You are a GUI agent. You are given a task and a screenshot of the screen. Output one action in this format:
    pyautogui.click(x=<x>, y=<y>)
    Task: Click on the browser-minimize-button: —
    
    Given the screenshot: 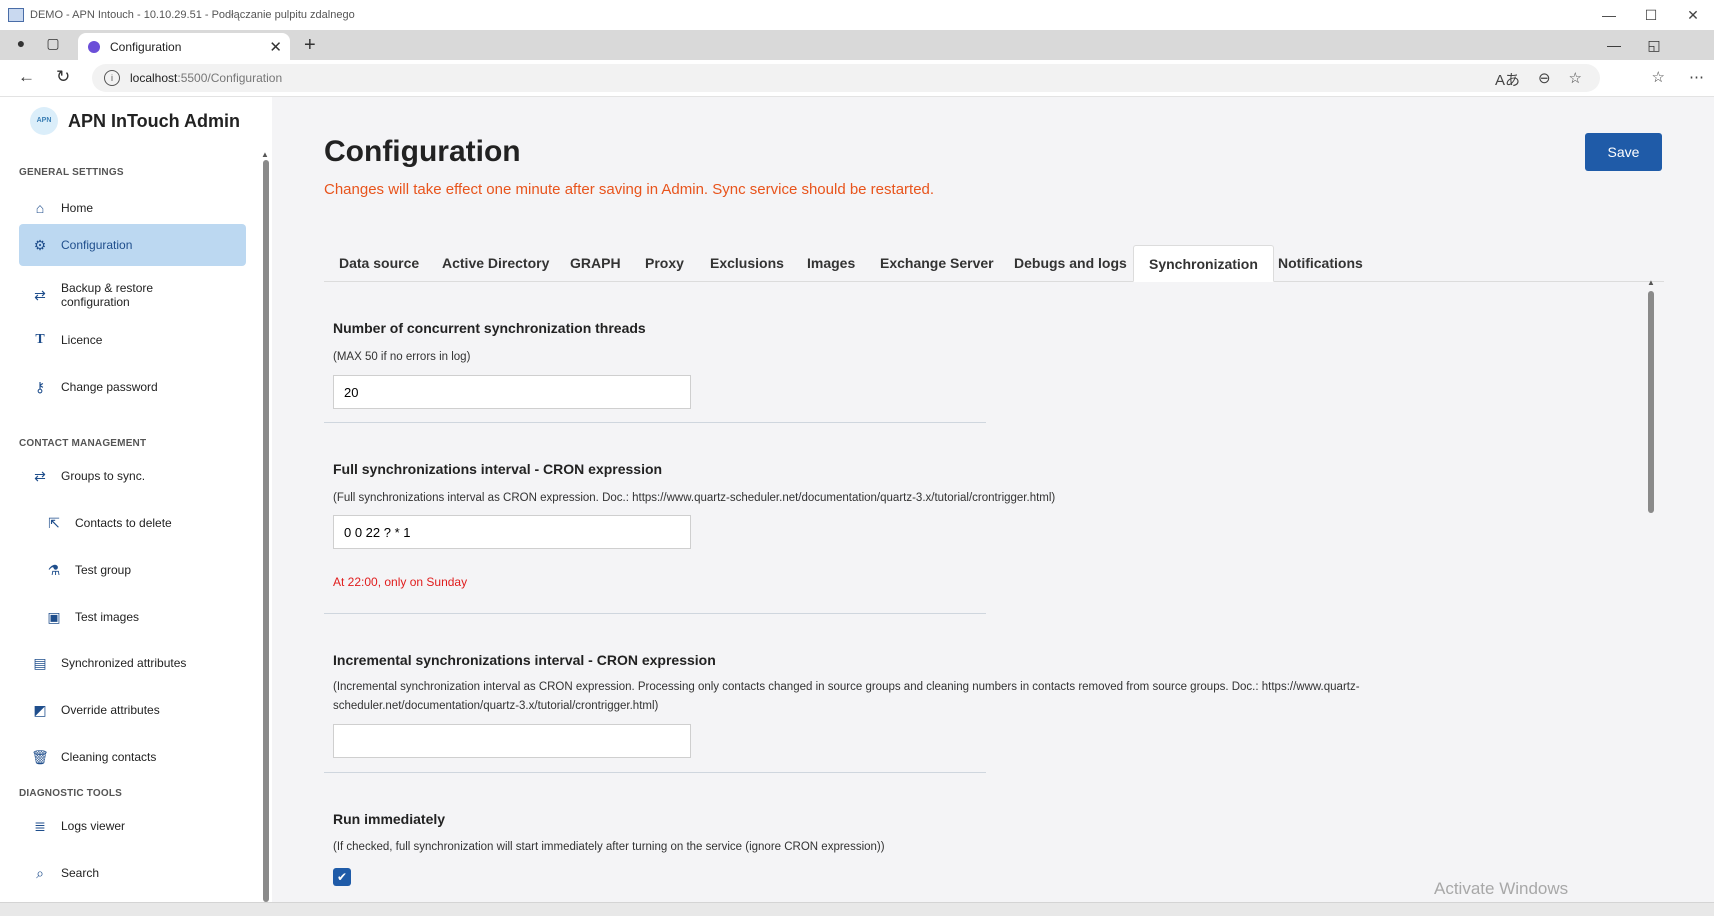 What is the action you would take?
    pyautogui.click(x=1614, y=45)
    